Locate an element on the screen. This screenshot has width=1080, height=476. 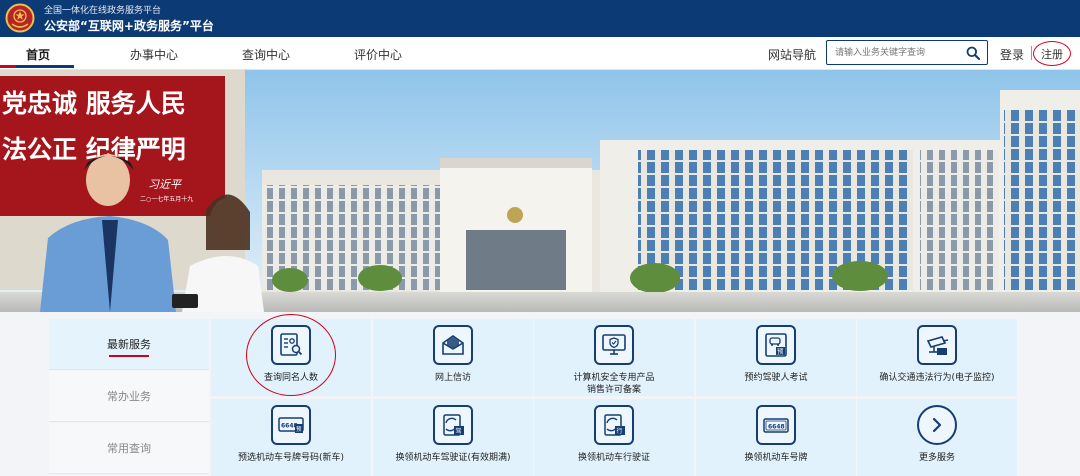
service-label: 计算机安全专用产品 is located at coordinates (614, 378).